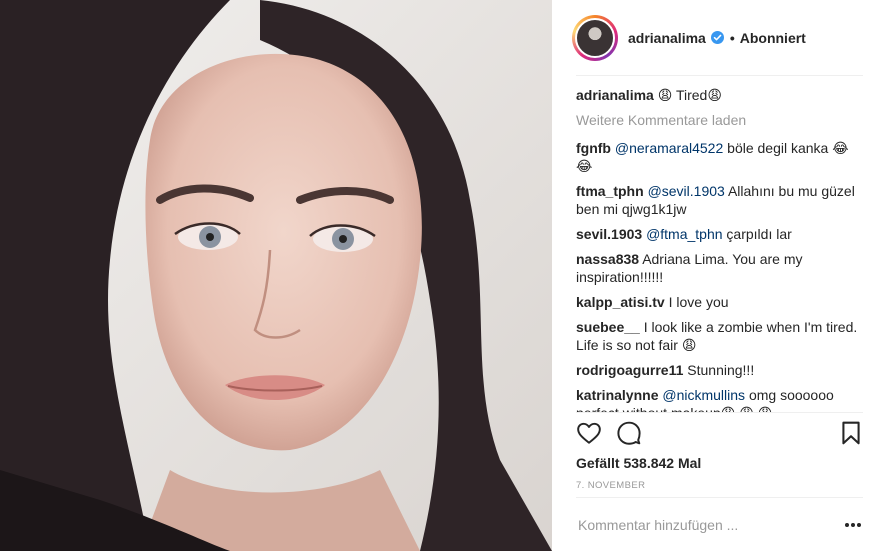 This screenshot has width=883, height=551. Describe the element at coordinates (620, 302) in the screenshot. I see `comment-username: kalpp_atisi.tv` at that location.